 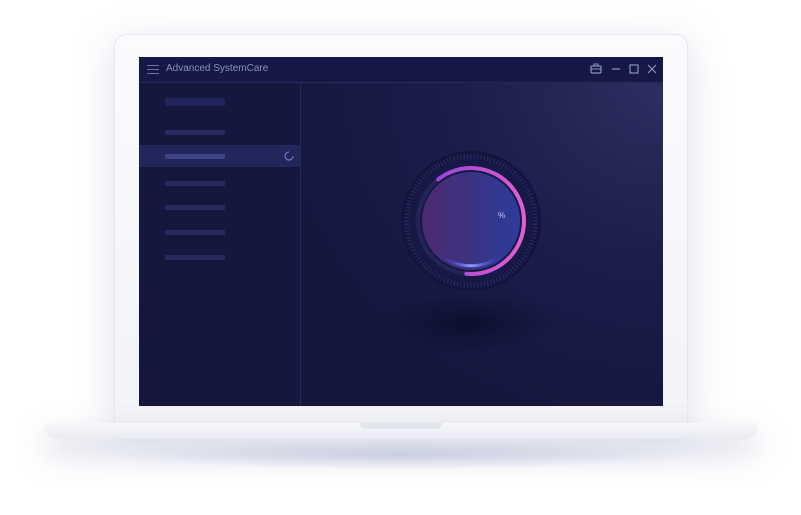 What do you see at coordinates (219, 102) in the screenshot?
I see `sidebar-logo` at bounding box center [219, 102].